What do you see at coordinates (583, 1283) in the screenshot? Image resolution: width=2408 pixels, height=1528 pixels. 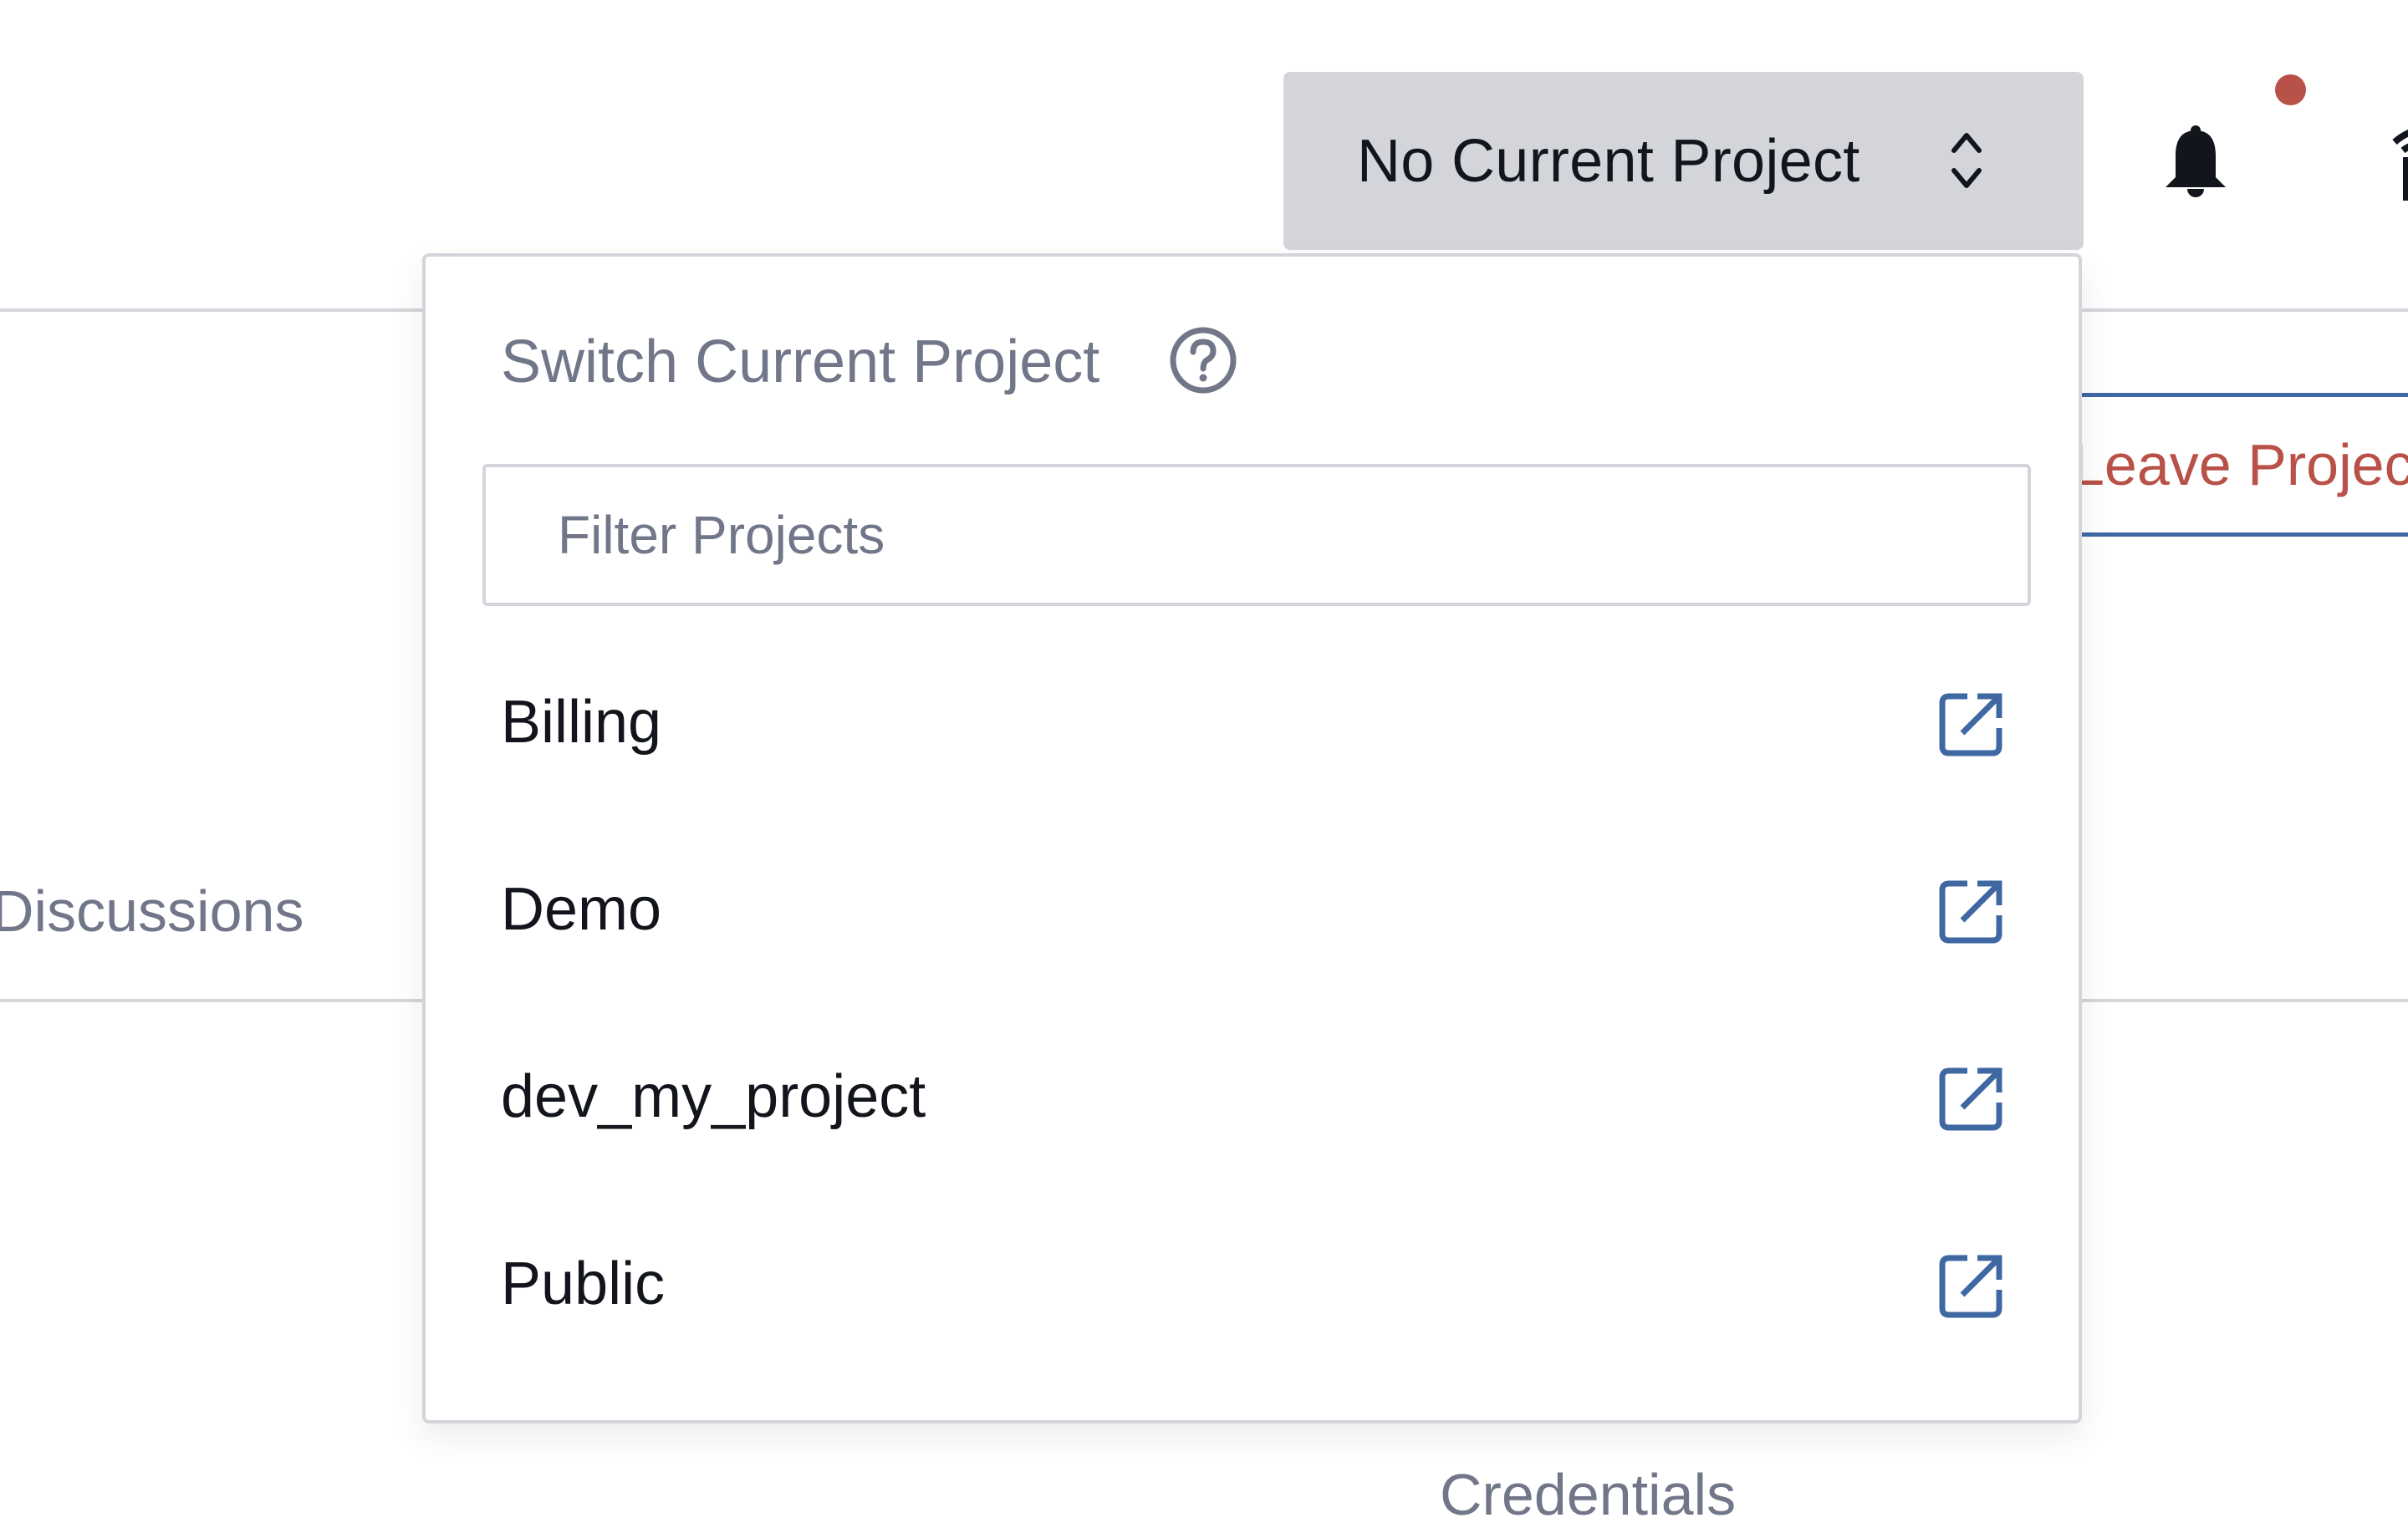 I see `project-name: Public` at bounding box center [583, 1283].